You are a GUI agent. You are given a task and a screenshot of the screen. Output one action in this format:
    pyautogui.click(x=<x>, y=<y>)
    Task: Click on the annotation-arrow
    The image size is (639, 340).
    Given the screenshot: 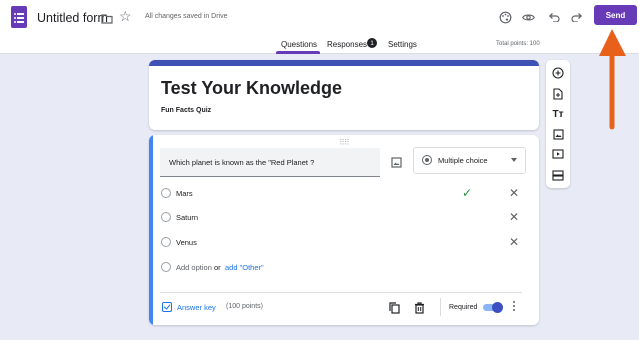 What is the action you would take?
    pyautogui.click(x=612, y=79)
    